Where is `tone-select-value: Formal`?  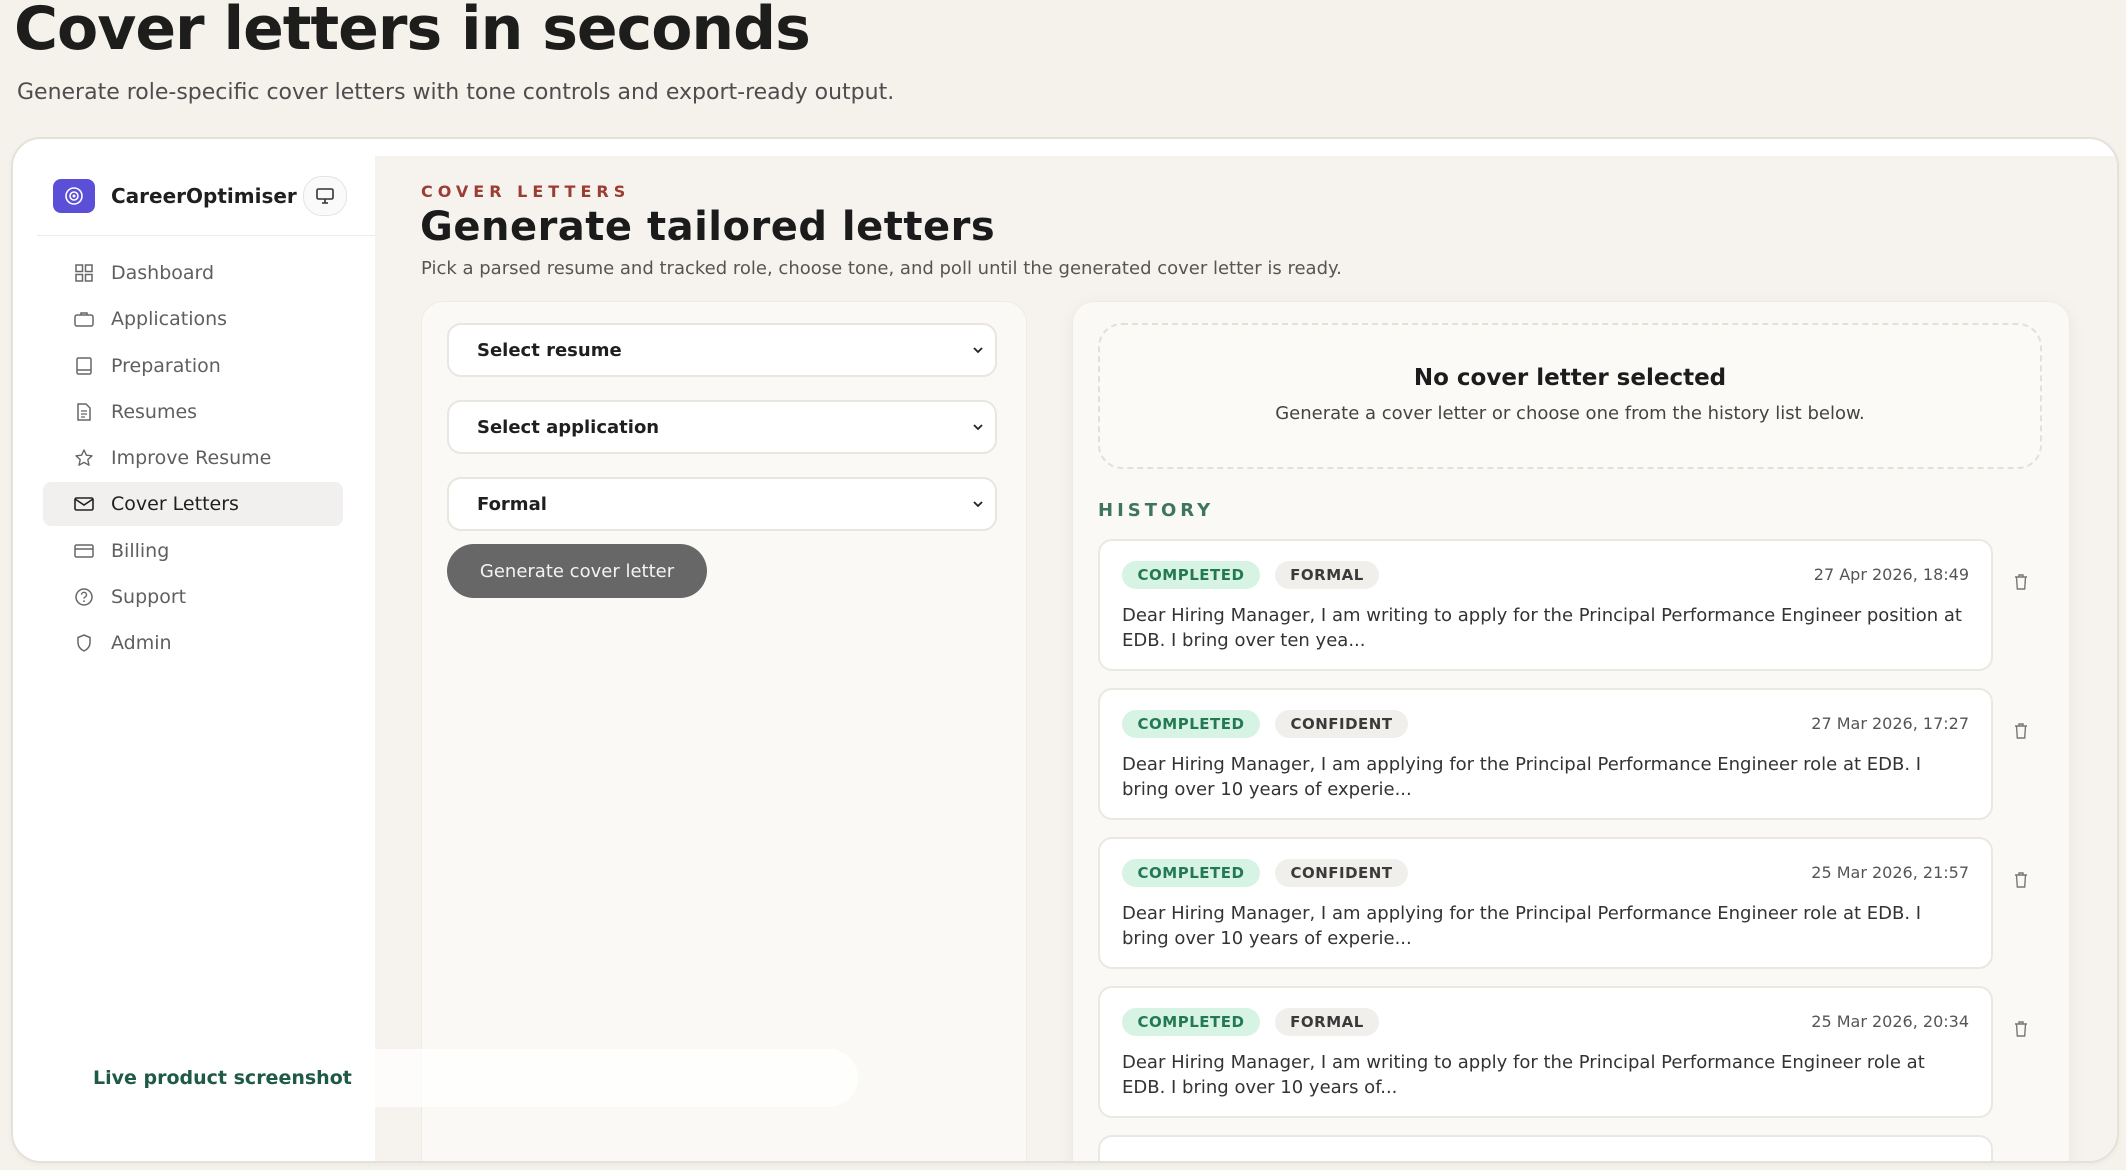 tone-select-value: Formal is located at coordinates (512, 504).